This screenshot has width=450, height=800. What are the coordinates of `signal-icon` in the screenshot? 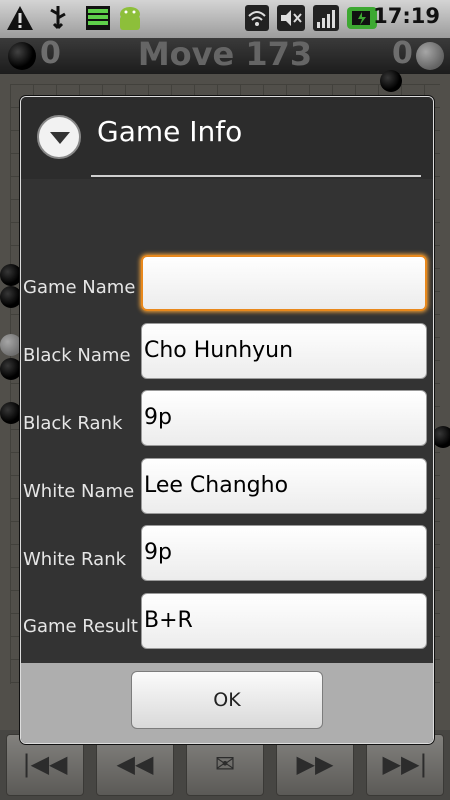 It's located at (326, 18).